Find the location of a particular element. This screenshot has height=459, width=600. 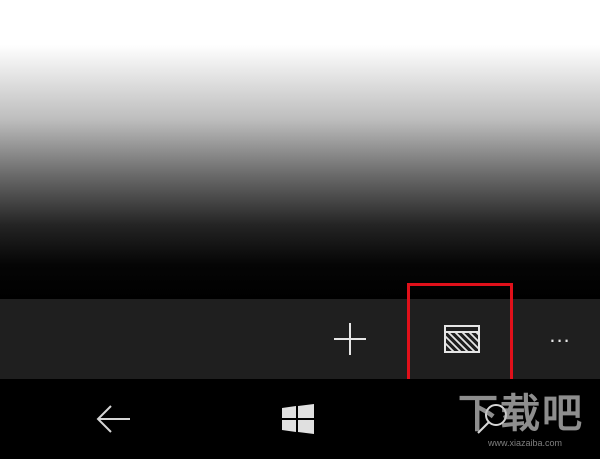

back-button is located at coordinates (114, 419).